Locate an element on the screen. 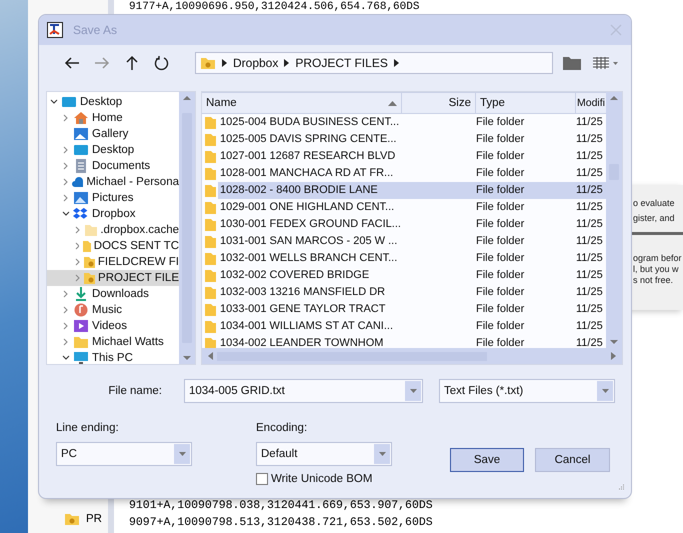 This screenshot has width=683, height=533. download-icon is located at coordinates (81, 294).